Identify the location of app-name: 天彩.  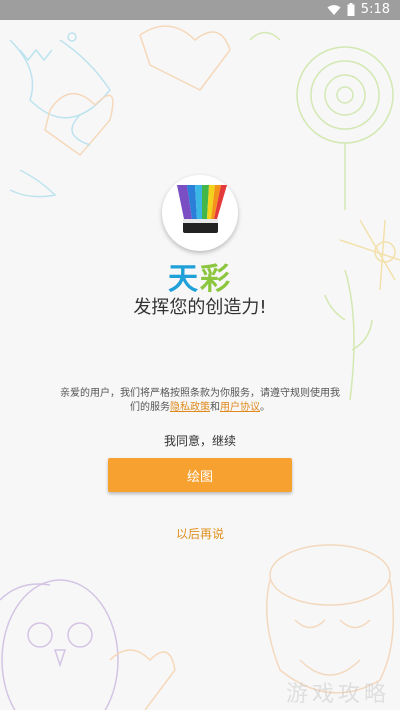
(200, 276).